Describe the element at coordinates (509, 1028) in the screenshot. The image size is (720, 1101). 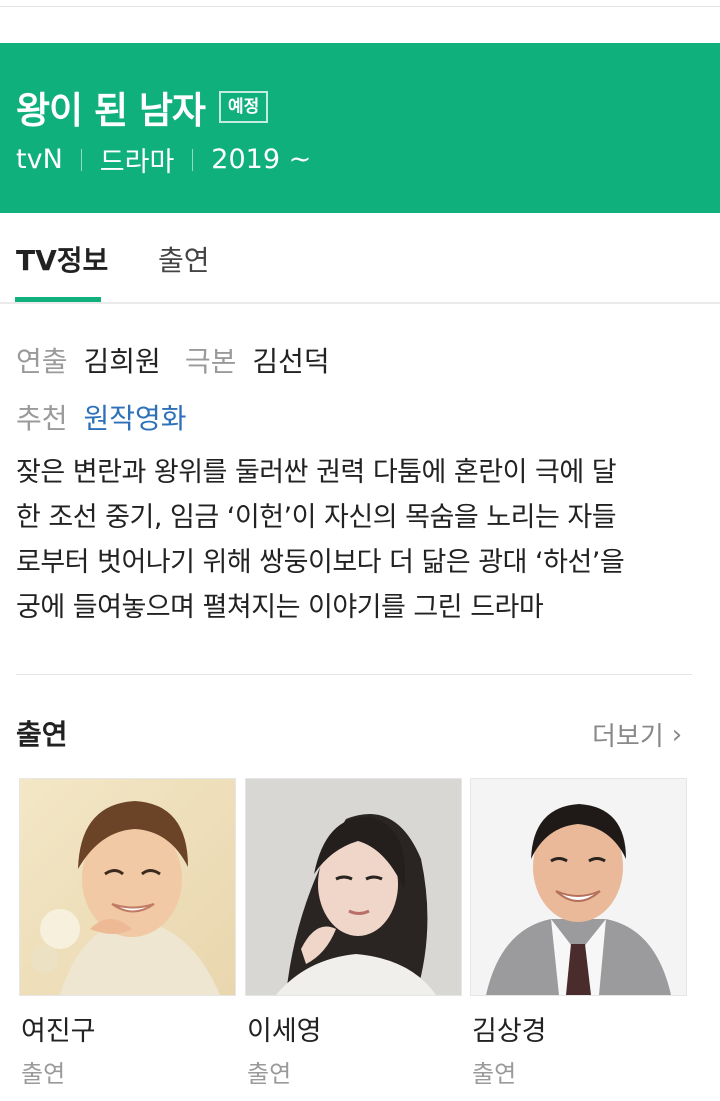
I see `cast-name: 김상경` at that location.